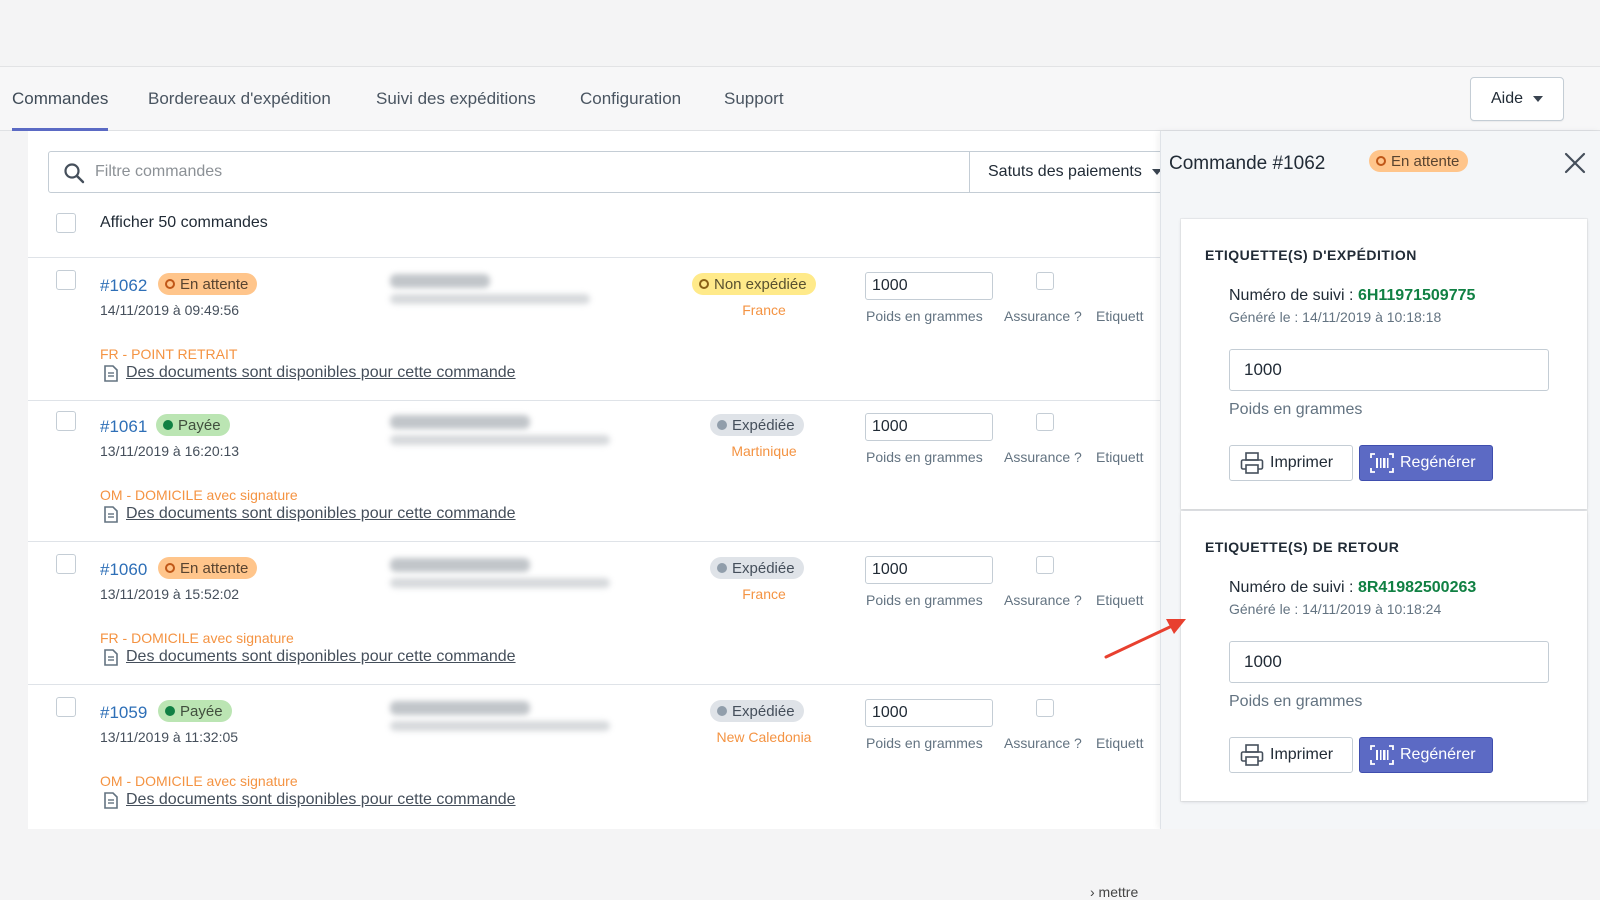 This screenshot has height=900, width=1600. I want to click on order-status-badge: En attente, so click(1419, 161).